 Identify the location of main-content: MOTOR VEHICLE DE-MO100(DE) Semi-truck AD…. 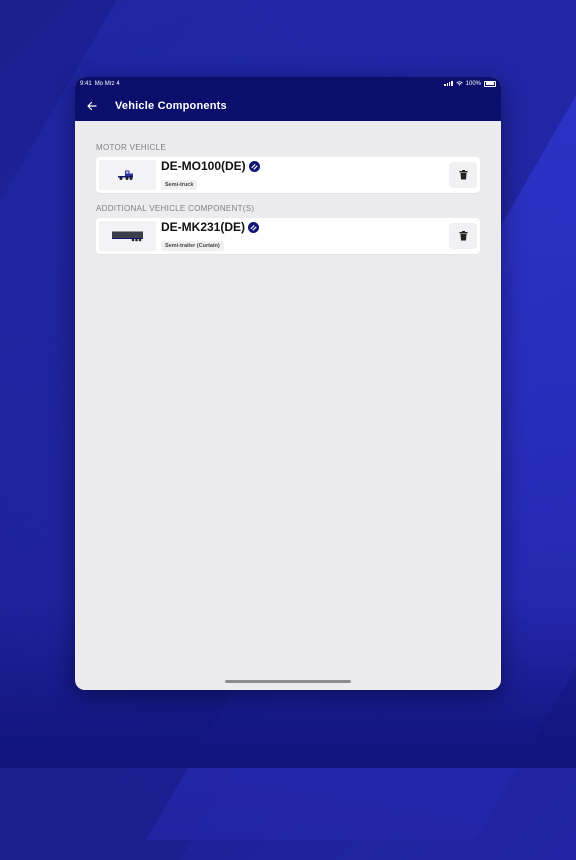
(288, 187).